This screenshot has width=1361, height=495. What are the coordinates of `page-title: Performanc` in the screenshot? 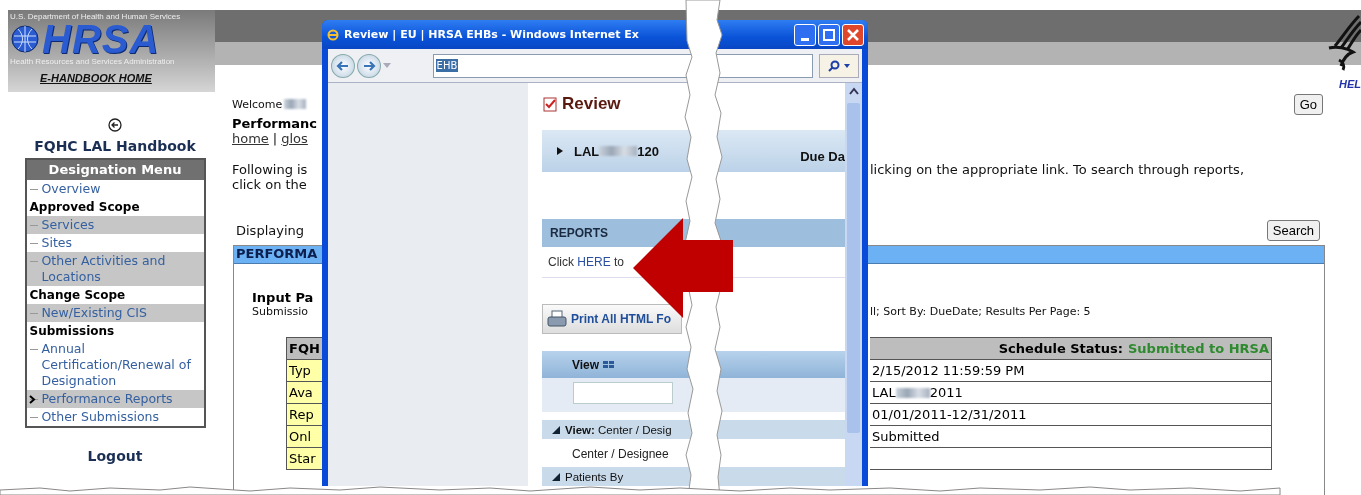 It's located at (275, 123).